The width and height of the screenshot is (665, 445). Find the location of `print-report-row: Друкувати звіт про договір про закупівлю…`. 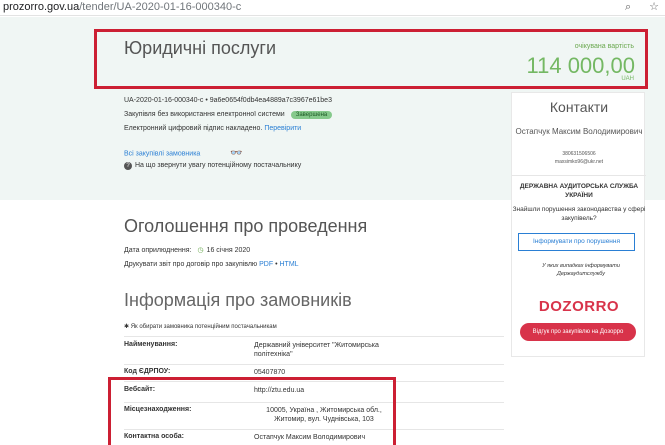

print-report-row: Друкувати звіт про договір про закупівлю… is located at coordinates (211, 264).